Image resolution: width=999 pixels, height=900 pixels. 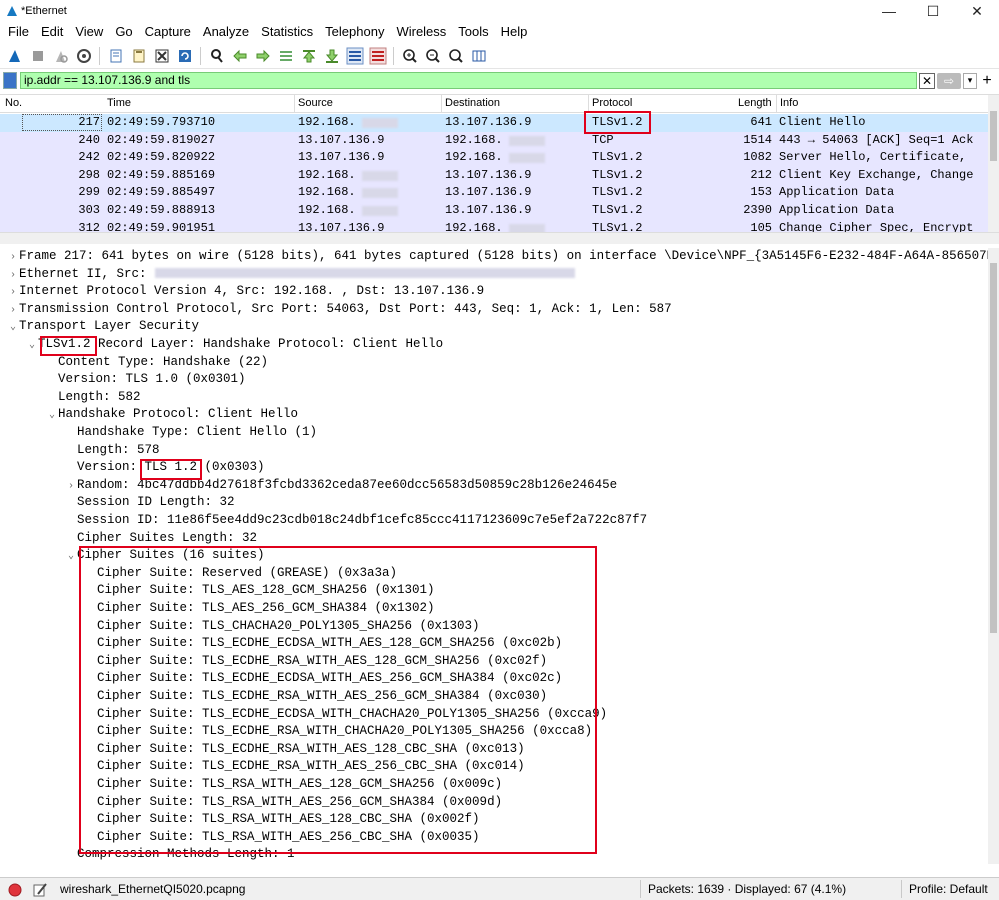 What do you see at coordinates (93, 398) in the screenshot?
I see `detail-tree-line: Length: 582` at bounding box center [93, 398].